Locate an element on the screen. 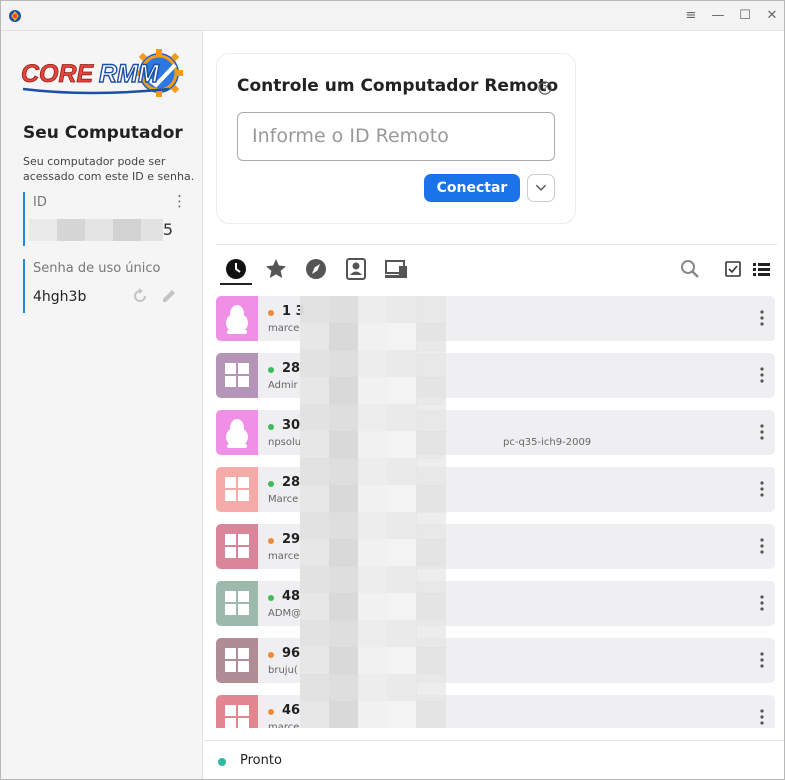 This screenshot has width=785, height=780. connect-button: Conectar is located at coordinates (472, 188).